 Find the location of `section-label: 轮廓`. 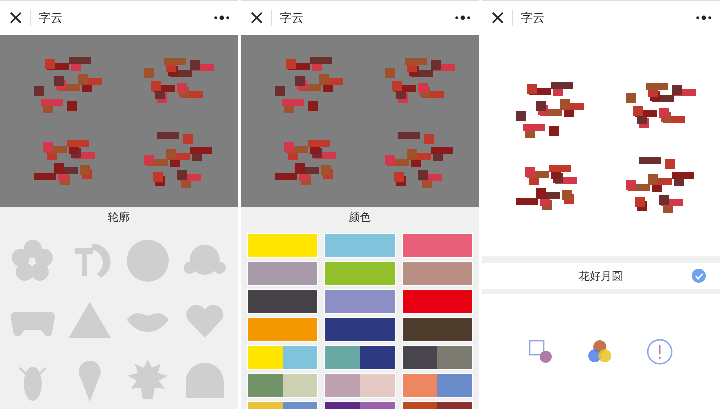

section-label: 轮廓 is located at coordinates (119, 217).